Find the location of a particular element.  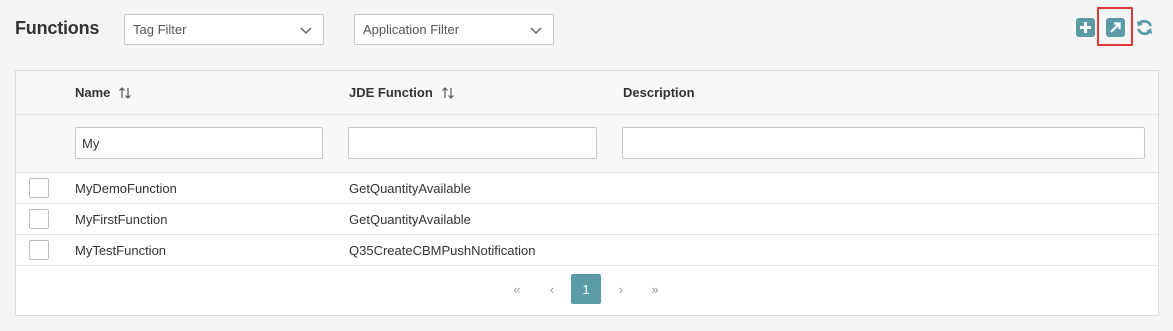

jde-function-filter-input is located at coordinates (472, 143).